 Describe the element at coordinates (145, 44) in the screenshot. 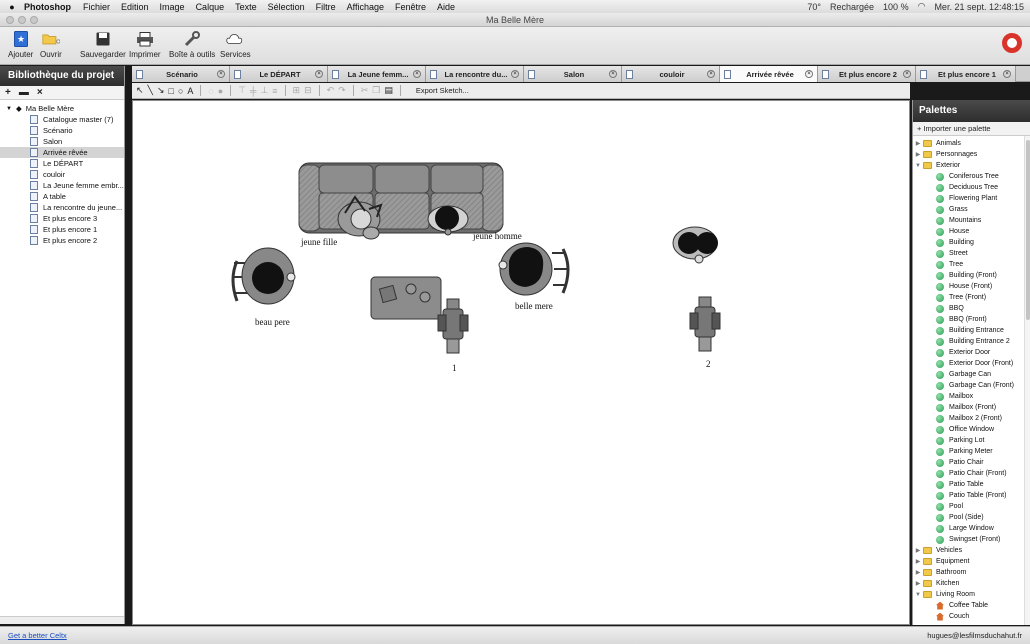

I see `print-button: Imprimer` at that location.